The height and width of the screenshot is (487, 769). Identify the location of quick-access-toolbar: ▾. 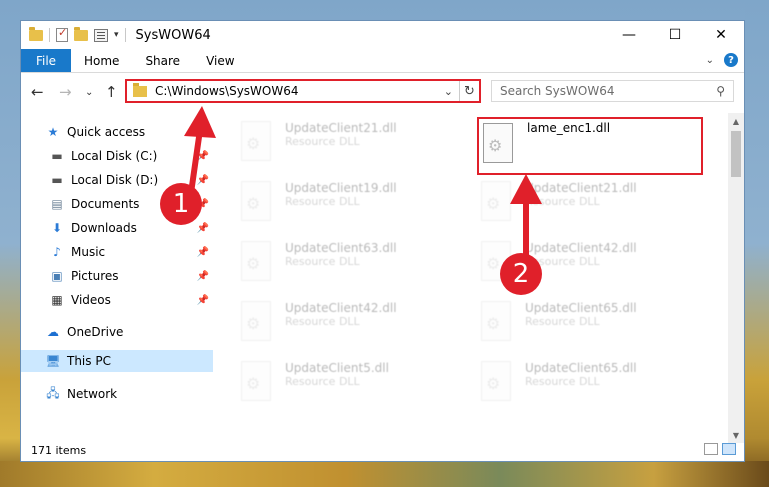
(73, 35).